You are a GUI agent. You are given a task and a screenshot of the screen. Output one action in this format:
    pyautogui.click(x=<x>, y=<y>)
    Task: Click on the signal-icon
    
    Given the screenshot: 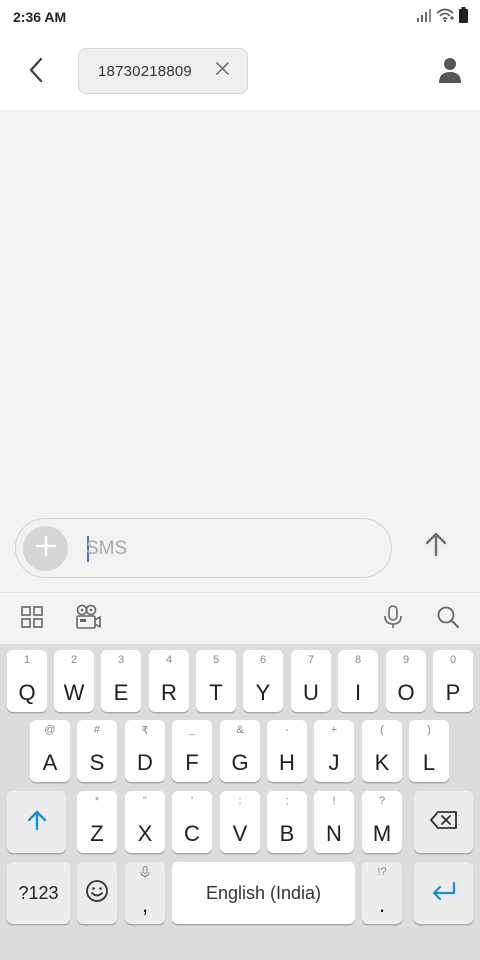 What is the action you would take?
    pyautogui.click(x=424, y=17)
    